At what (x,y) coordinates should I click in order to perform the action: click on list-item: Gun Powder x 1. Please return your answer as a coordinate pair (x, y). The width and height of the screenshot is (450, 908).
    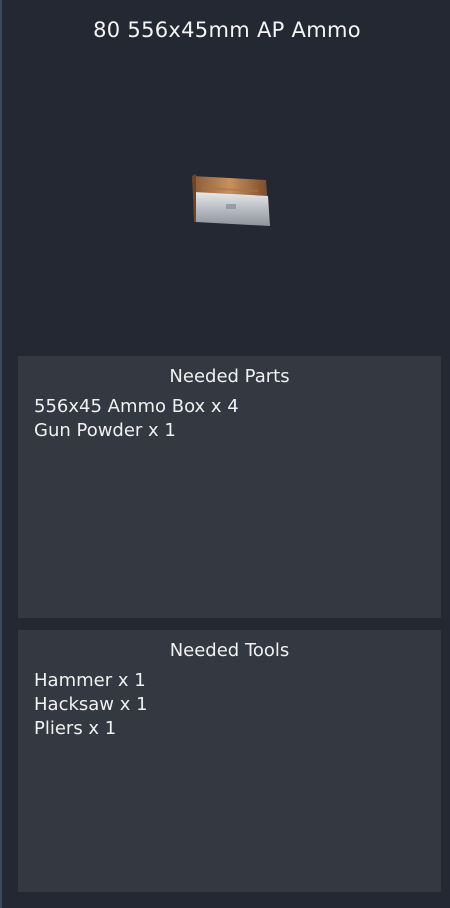
    Looking at the image, I should click on (105, 430).